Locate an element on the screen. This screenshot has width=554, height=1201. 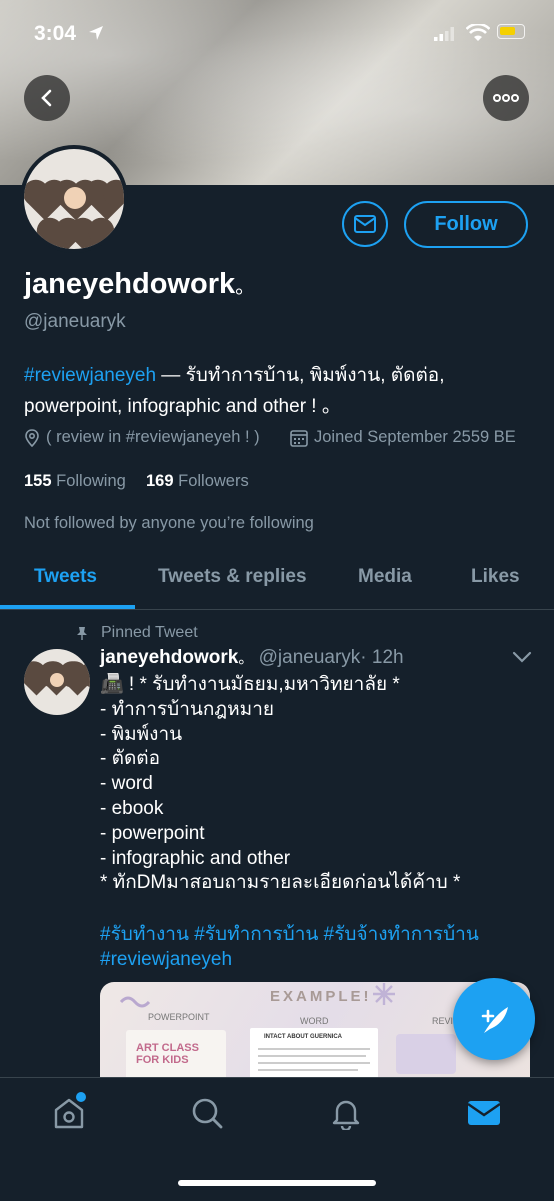
calendar-icon is located at coordinates (299, 438).